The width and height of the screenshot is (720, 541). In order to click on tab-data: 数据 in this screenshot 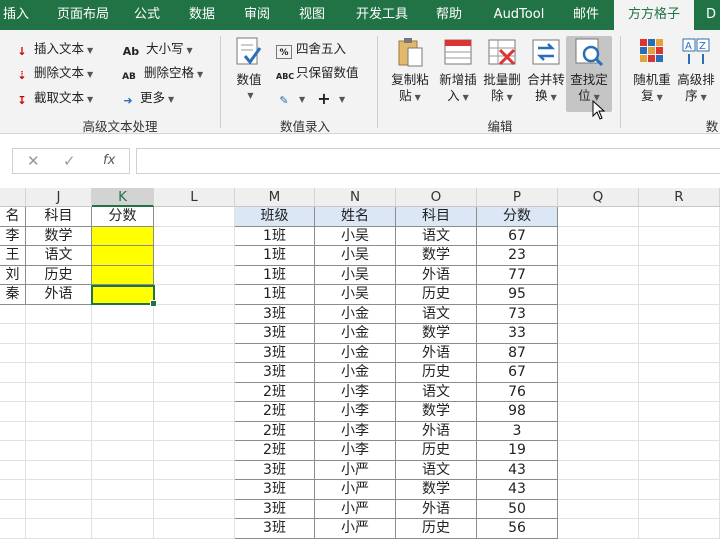, I will do `click(202, 15)`.